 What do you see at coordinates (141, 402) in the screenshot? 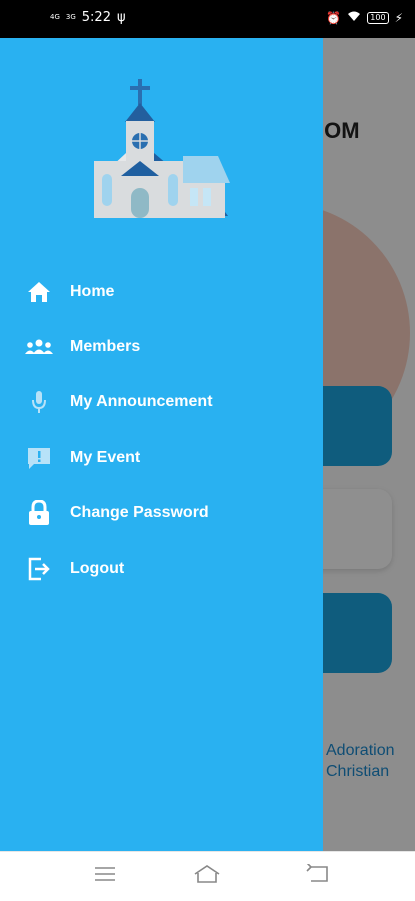
I see `menu-label-my-announcement: My Announcement` at bounding box center [141, 402].